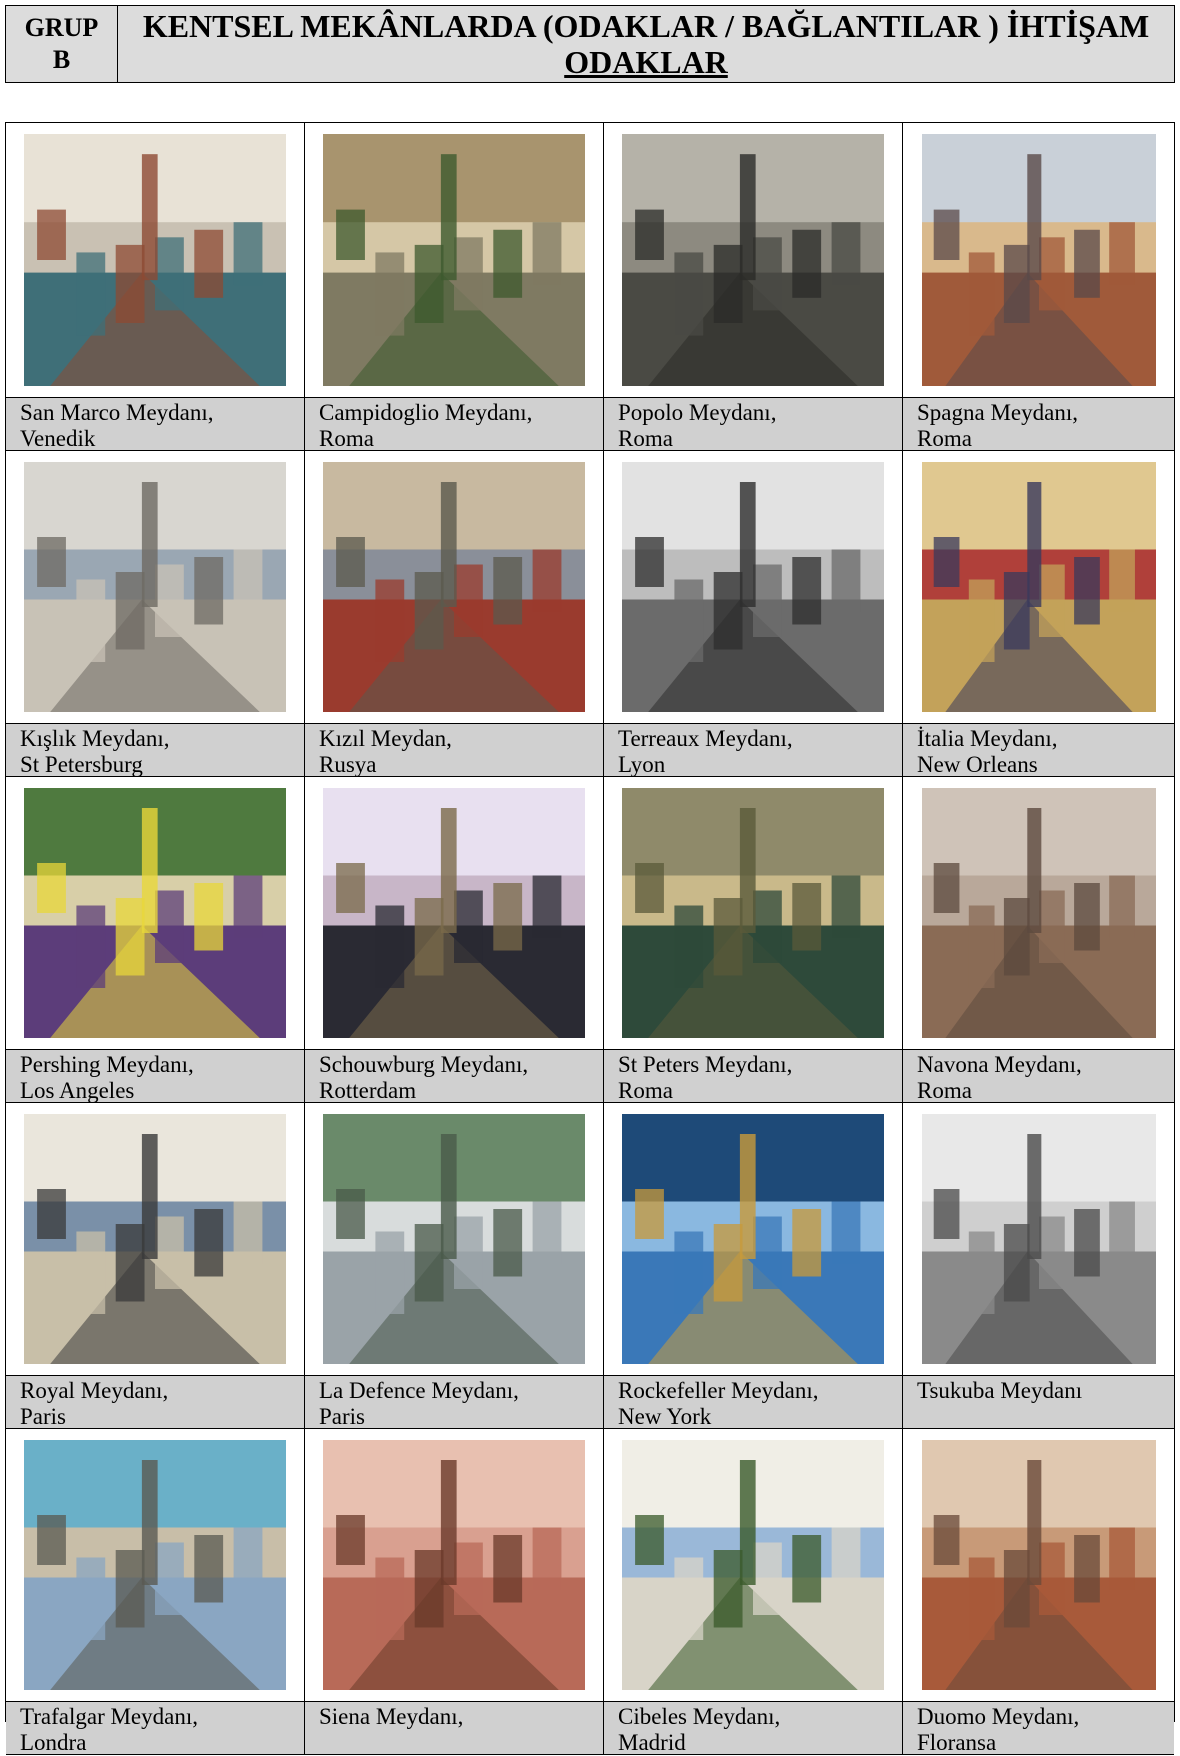 The height and width of the screenshot is (1756, 1180). What do you see at coordinates (652, 1742) in the screenshot?
I see `caption-city: Madrid` at bounding box center [652, 1742].